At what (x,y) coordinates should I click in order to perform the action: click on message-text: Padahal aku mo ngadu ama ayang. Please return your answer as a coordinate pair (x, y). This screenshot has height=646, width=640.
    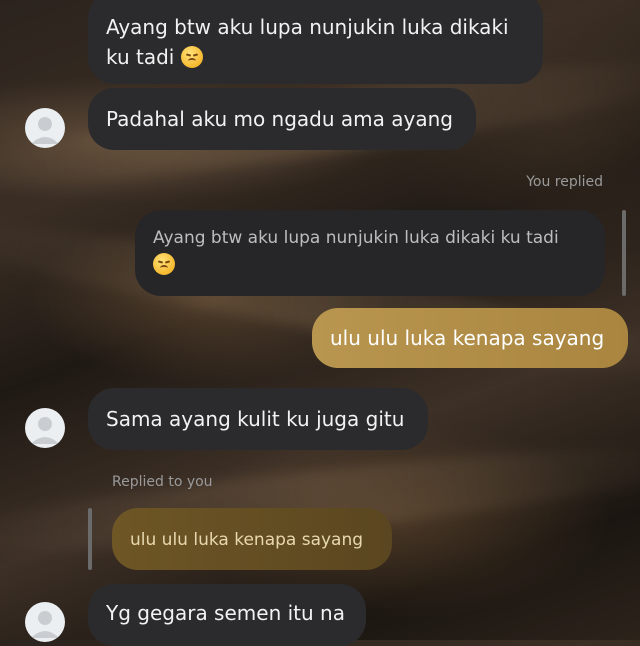
    Looking at the image, I should click on (279, 119).